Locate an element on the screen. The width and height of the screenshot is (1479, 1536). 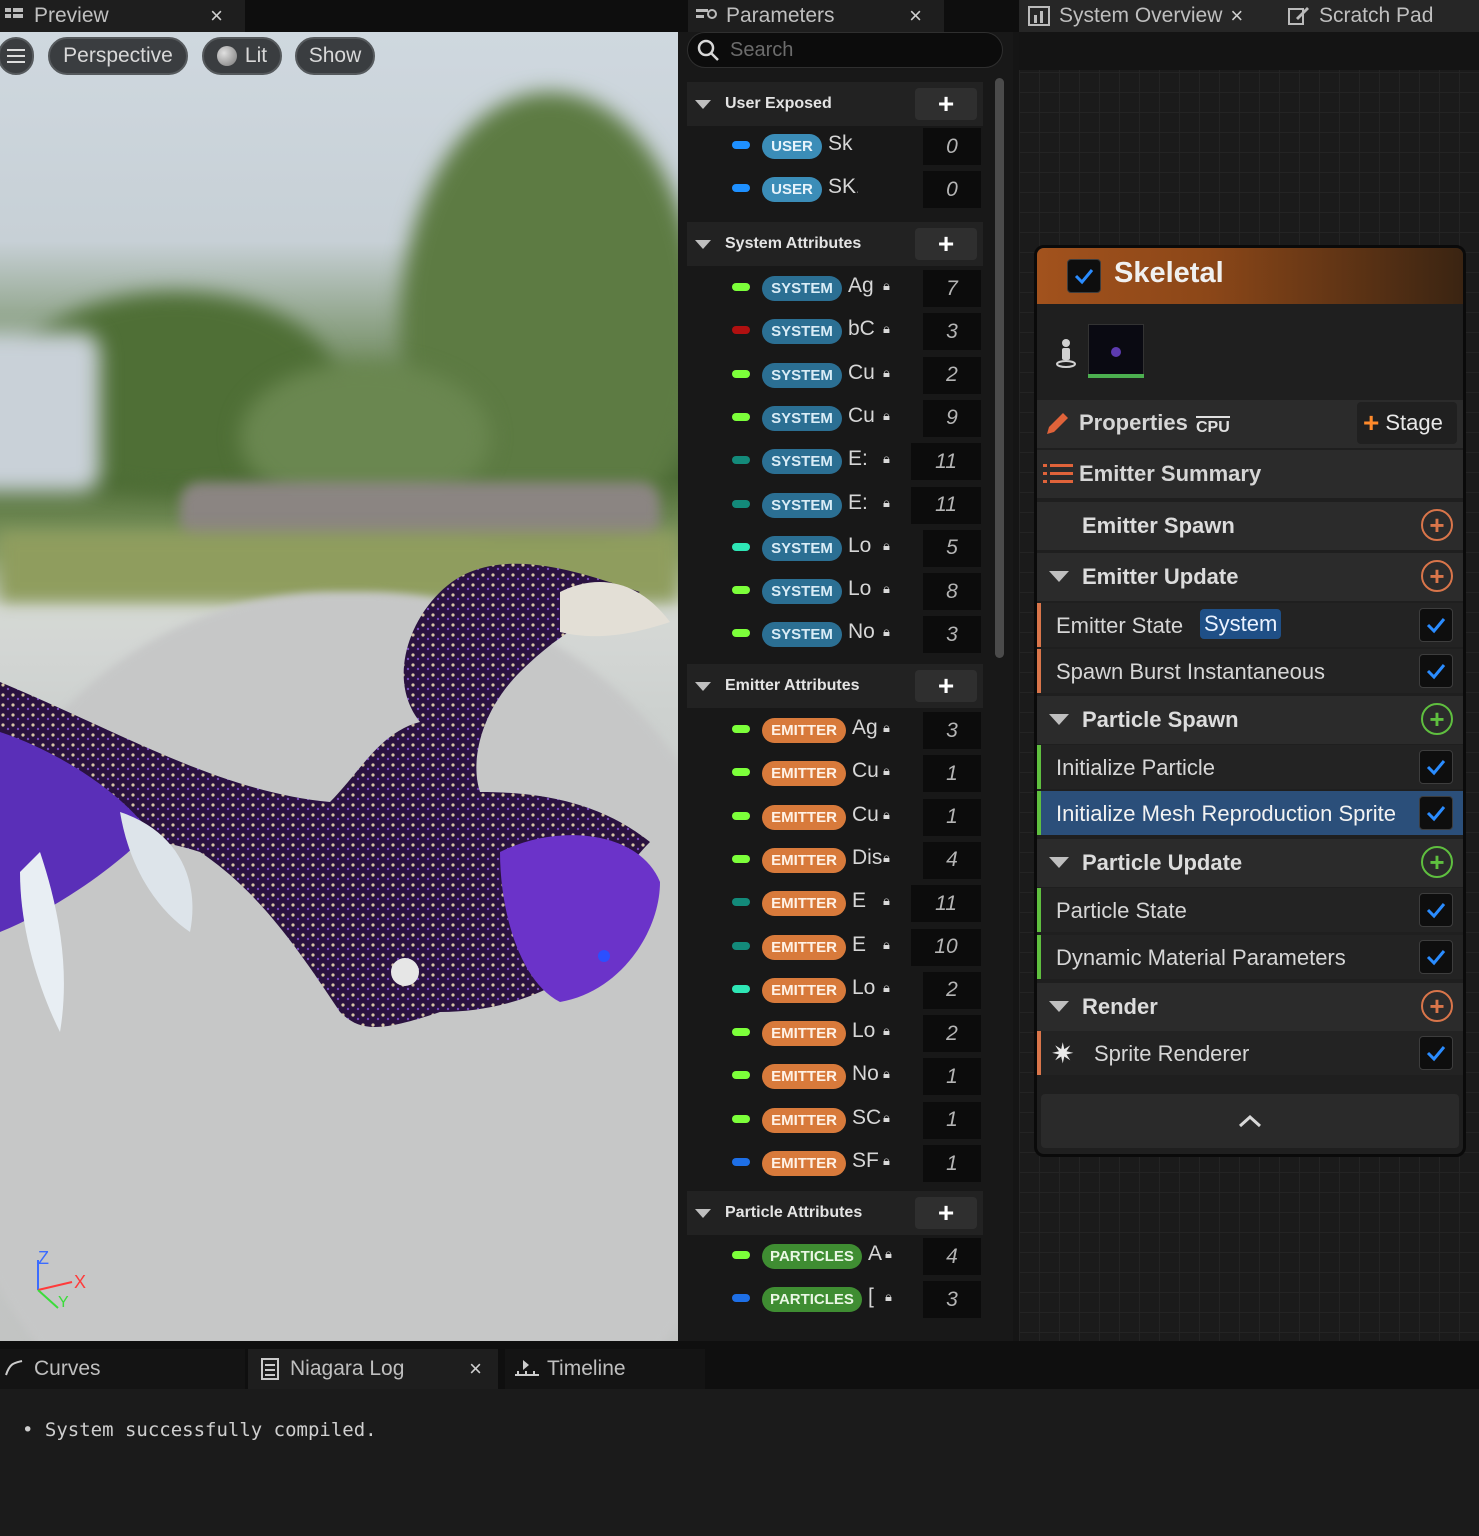
parameter-row: SYSTEM Lo 🔒︎ 8 is located at coordinates (835, 593).